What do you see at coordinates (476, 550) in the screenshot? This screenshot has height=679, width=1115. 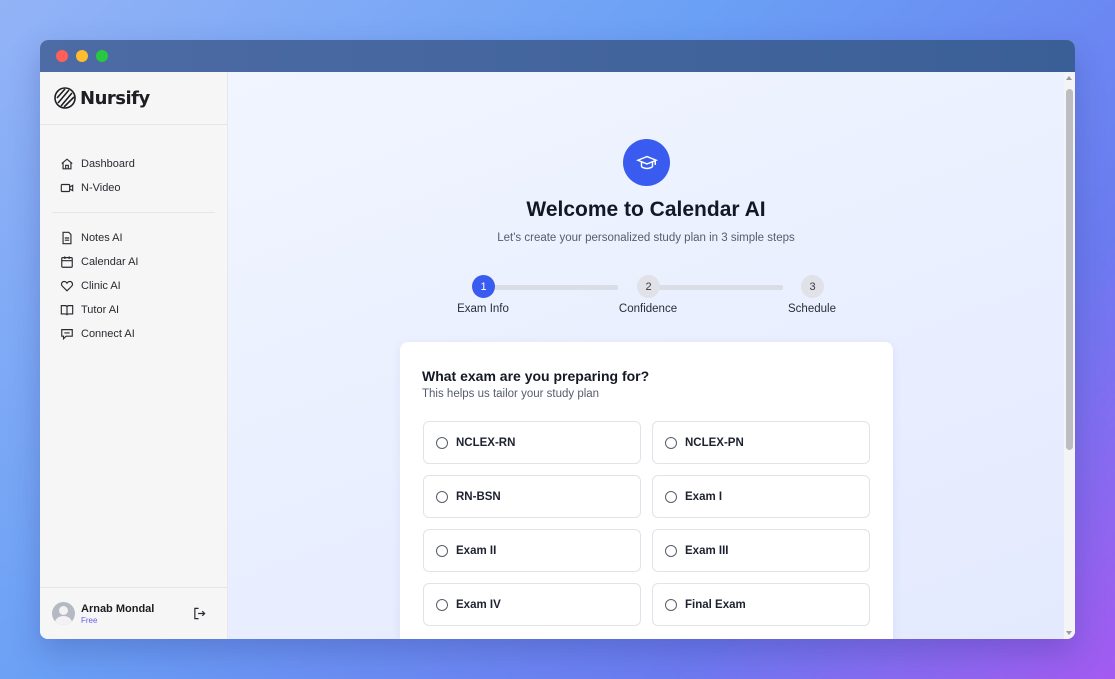 I see `exam-option-label: Exam II` at bounding box center [476, 550].